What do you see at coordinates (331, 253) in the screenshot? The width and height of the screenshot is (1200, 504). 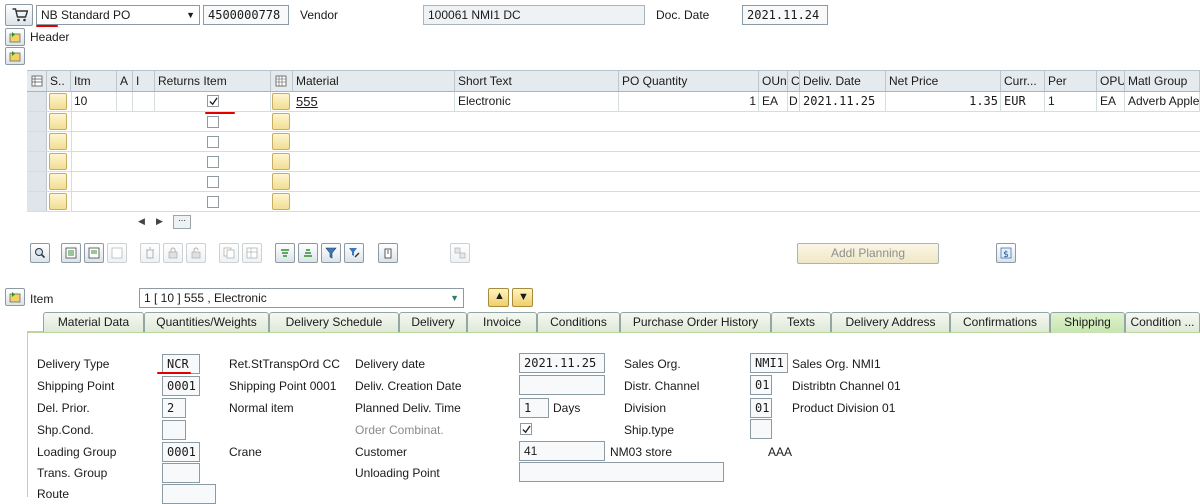 I see `filter-button` at bounding box center [331, 253].